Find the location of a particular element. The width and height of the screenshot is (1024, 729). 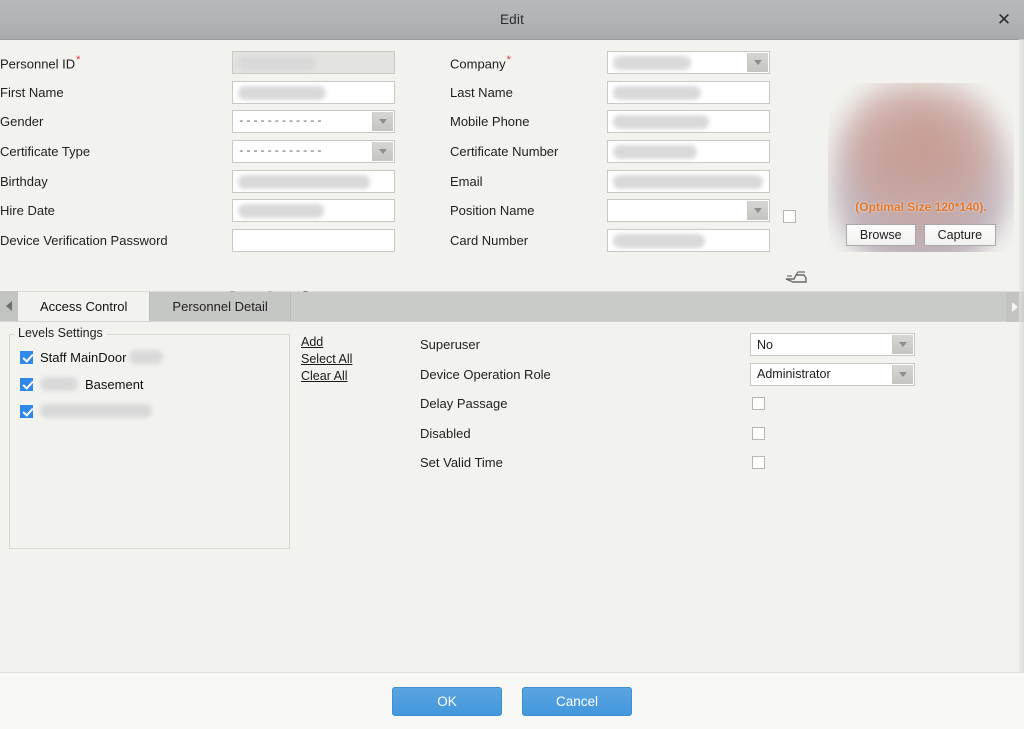

input-mobile-phone is located at coordinates (688, 122).